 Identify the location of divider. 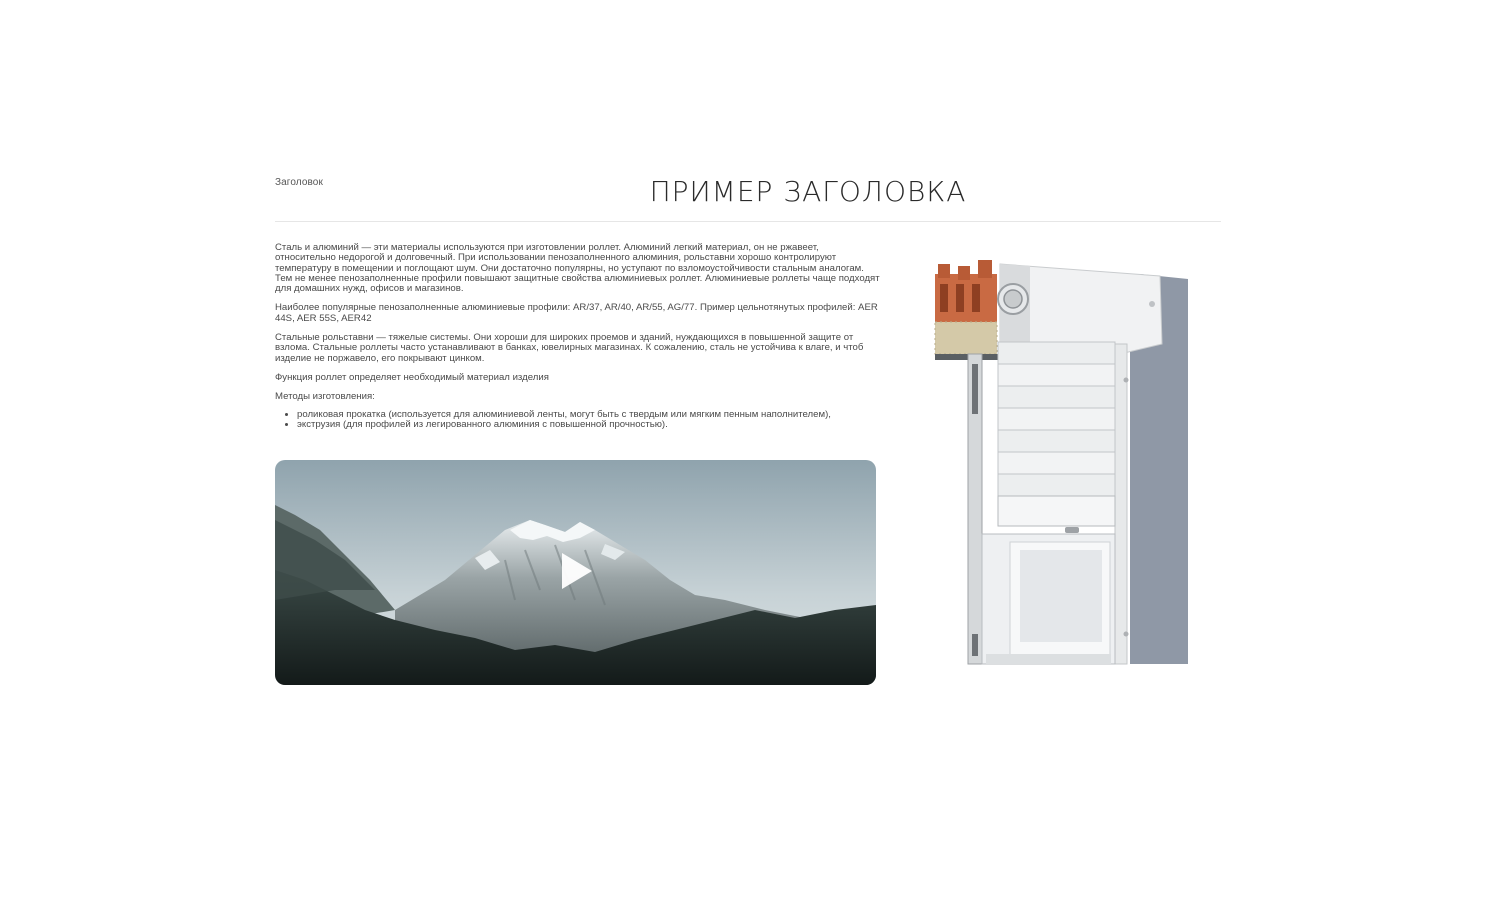
(748, 221).